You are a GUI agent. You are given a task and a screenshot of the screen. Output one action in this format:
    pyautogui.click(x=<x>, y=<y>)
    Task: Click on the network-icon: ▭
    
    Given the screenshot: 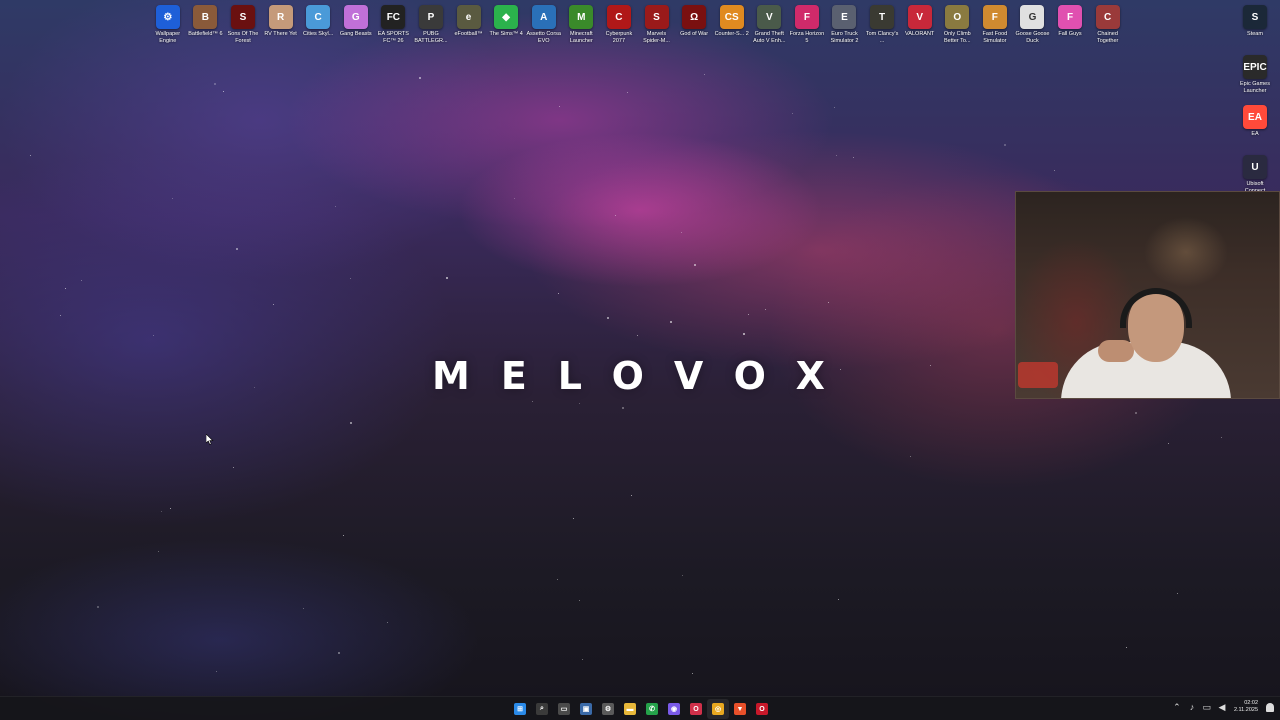 What is the action you would take?
    pyautogui.click(x=1207, y=707)
    